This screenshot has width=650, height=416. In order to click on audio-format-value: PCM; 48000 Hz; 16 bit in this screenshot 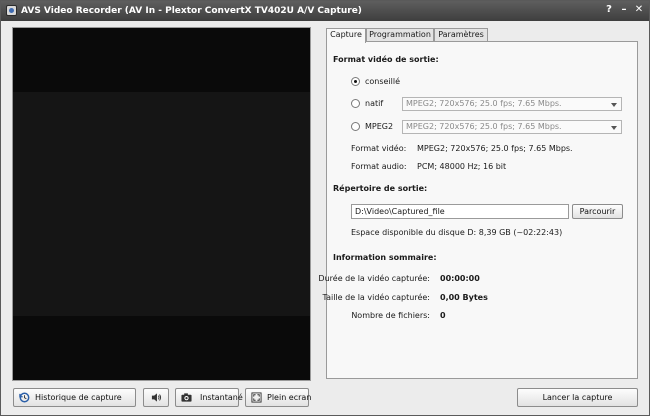, I will do `click(462, 166)`.